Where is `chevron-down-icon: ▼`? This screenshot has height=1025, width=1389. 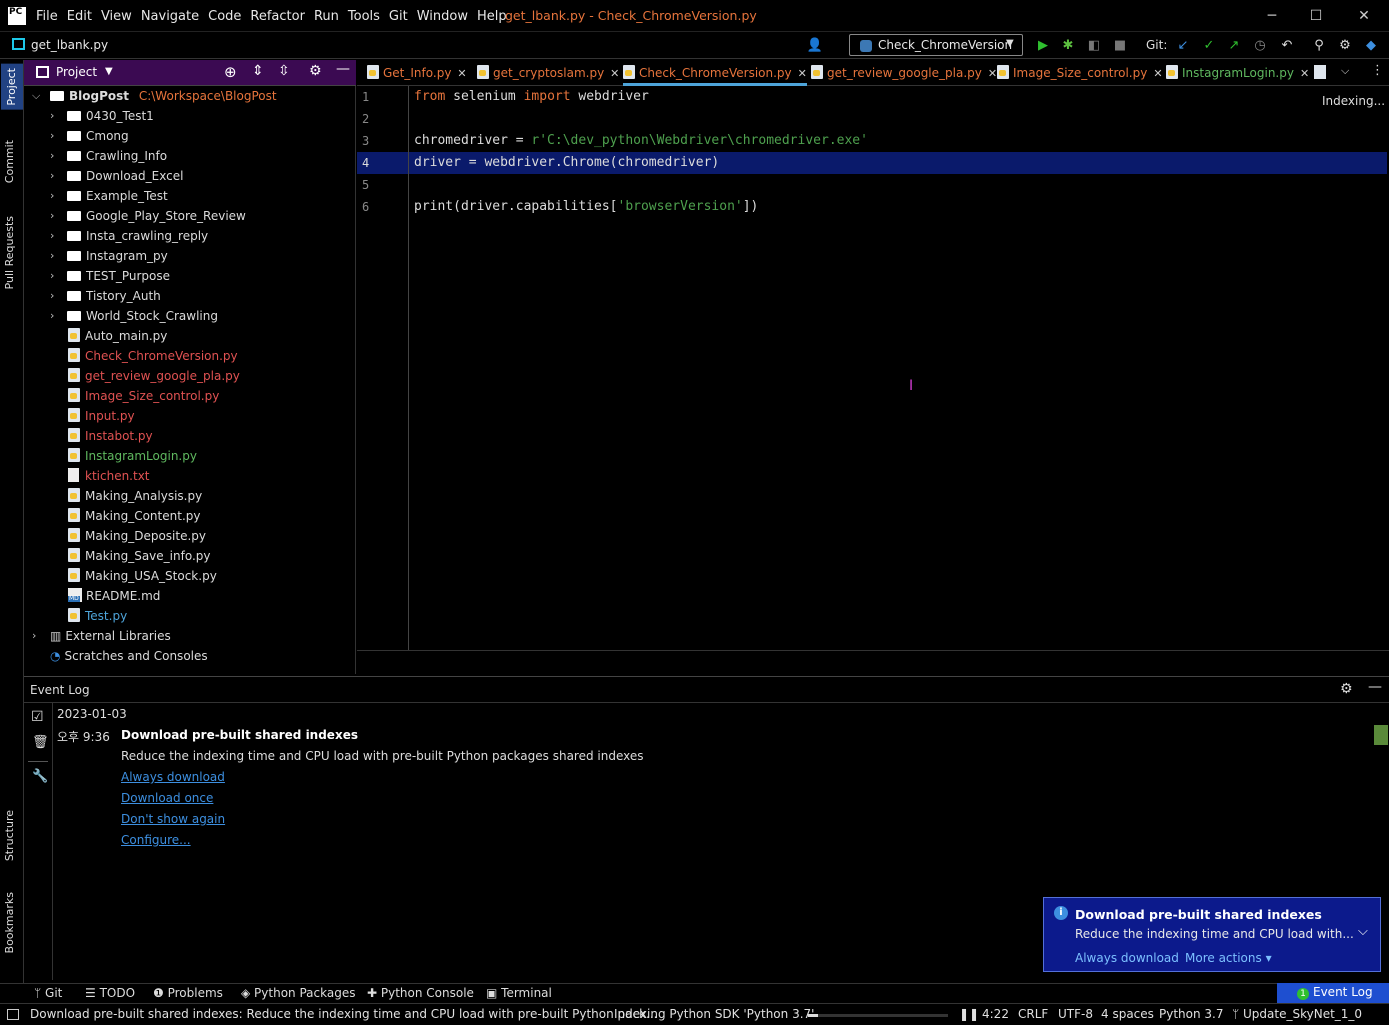
chevron-down-icon: ▼ is located at coordinates (109, 71).